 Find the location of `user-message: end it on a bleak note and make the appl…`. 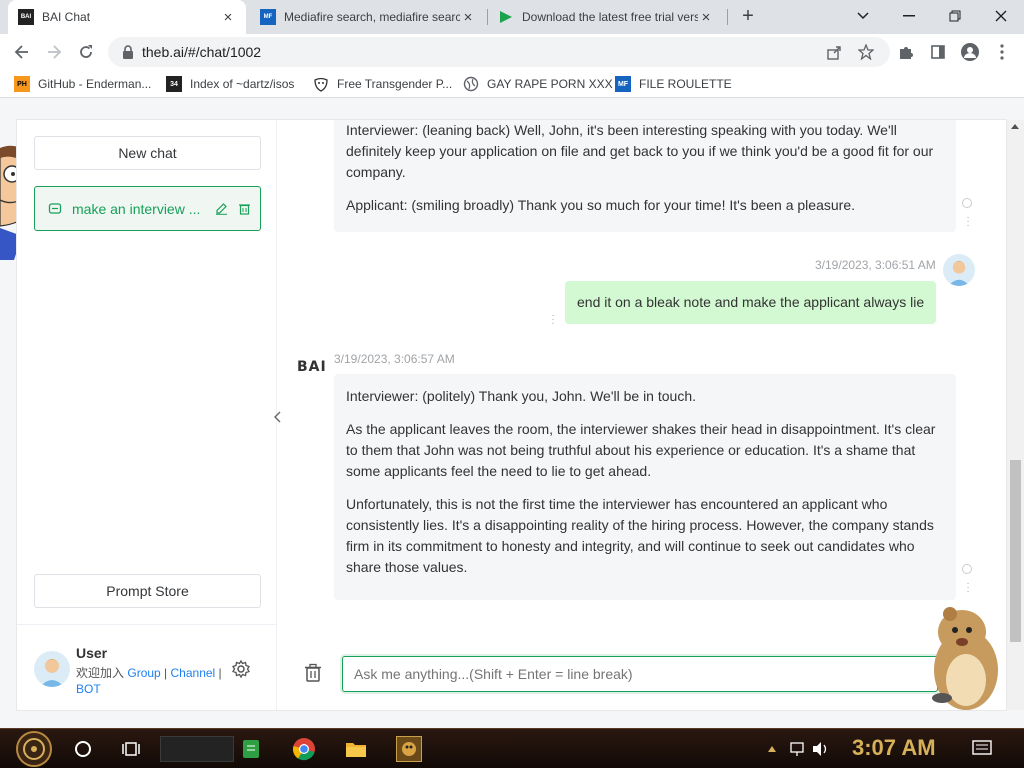

user-message: end it on a bleak note and make the appl… is located at coordinates (751, 302).